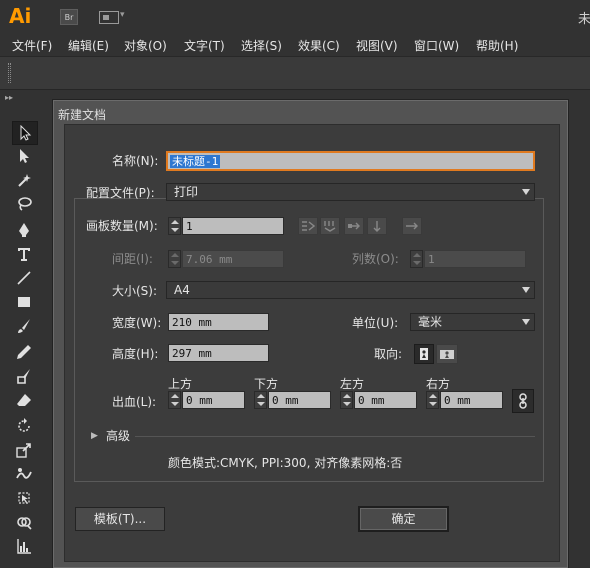  What do you see at coordinates (132, 259) in the screenshot?
I see `spacing-label: 间距(I):` at bounding box center [132, 259].